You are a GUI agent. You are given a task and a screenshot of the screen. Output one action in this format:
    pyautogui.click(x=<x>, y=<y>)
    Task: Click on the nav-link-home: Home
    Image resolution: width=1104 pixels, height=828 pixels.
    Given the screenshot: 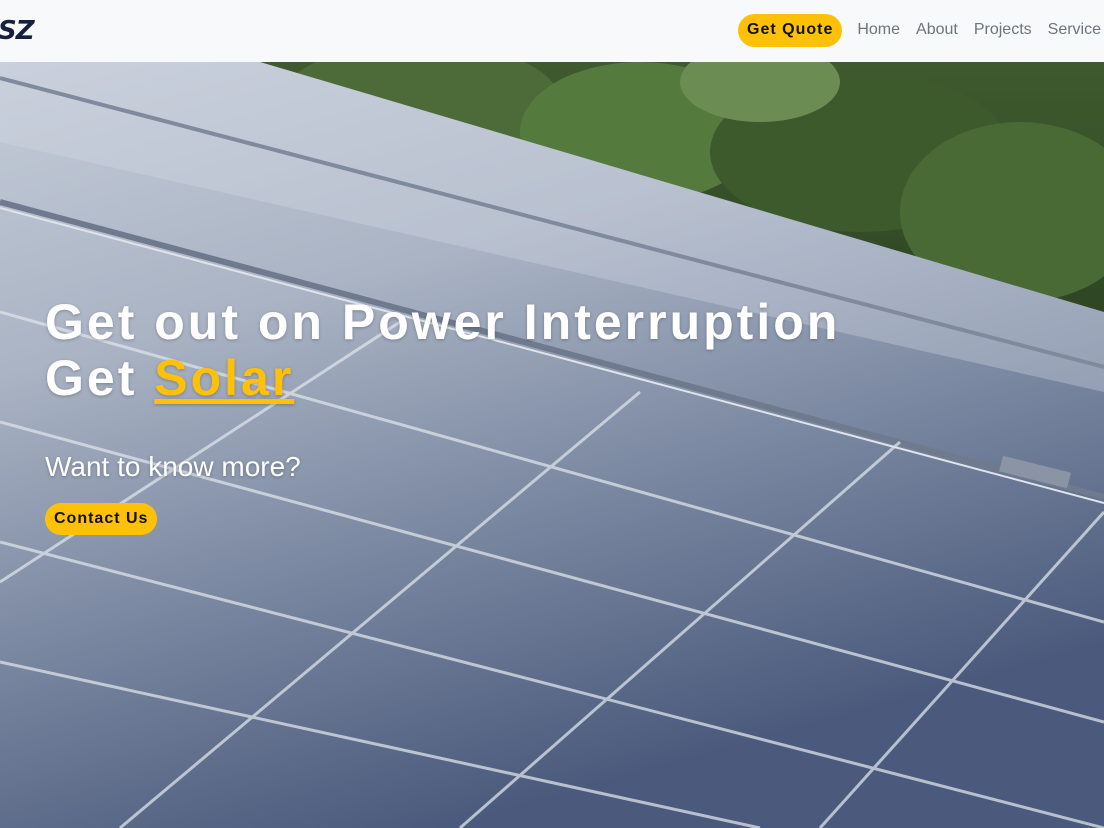 What is the action you would take?
    pyautogui.click(x=878, y=30)
    